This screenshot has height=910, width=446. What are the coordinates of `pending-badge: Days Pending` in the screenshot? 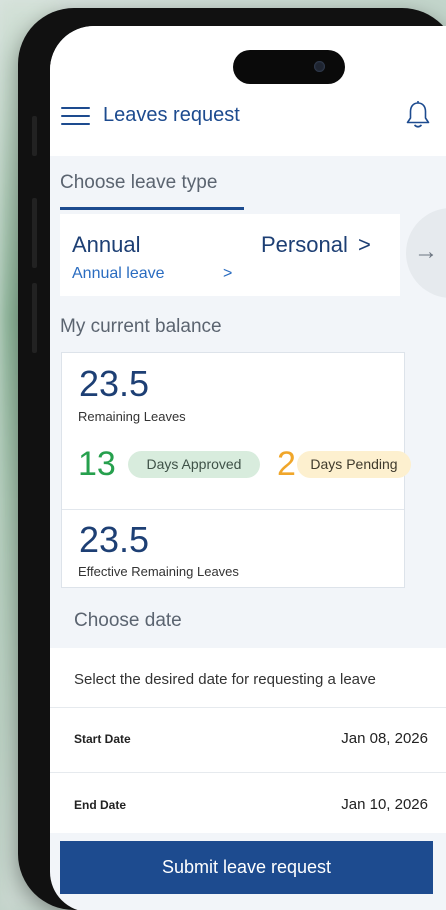 It's located at (354, 464).